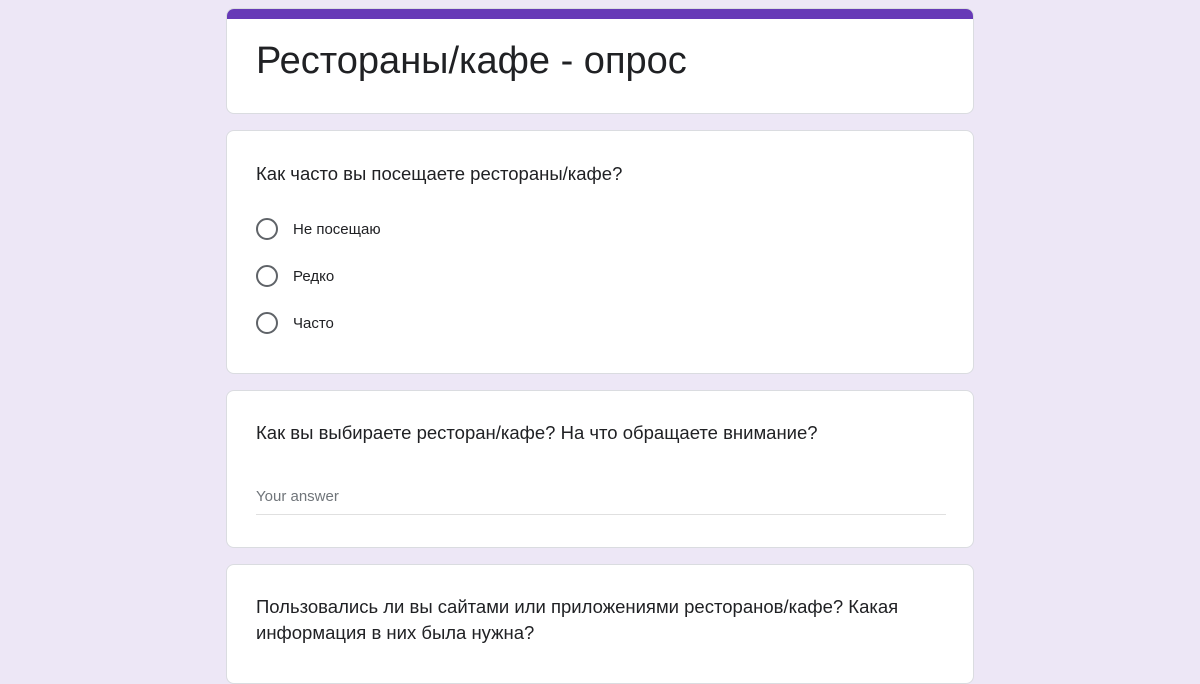 The height and width of the screenshot is (684, 1200). Describe the element at coordinates (439, 173) in the screenshot. I see `question-title: Как часто вы посещаете рестораны/кафе?` at that location.